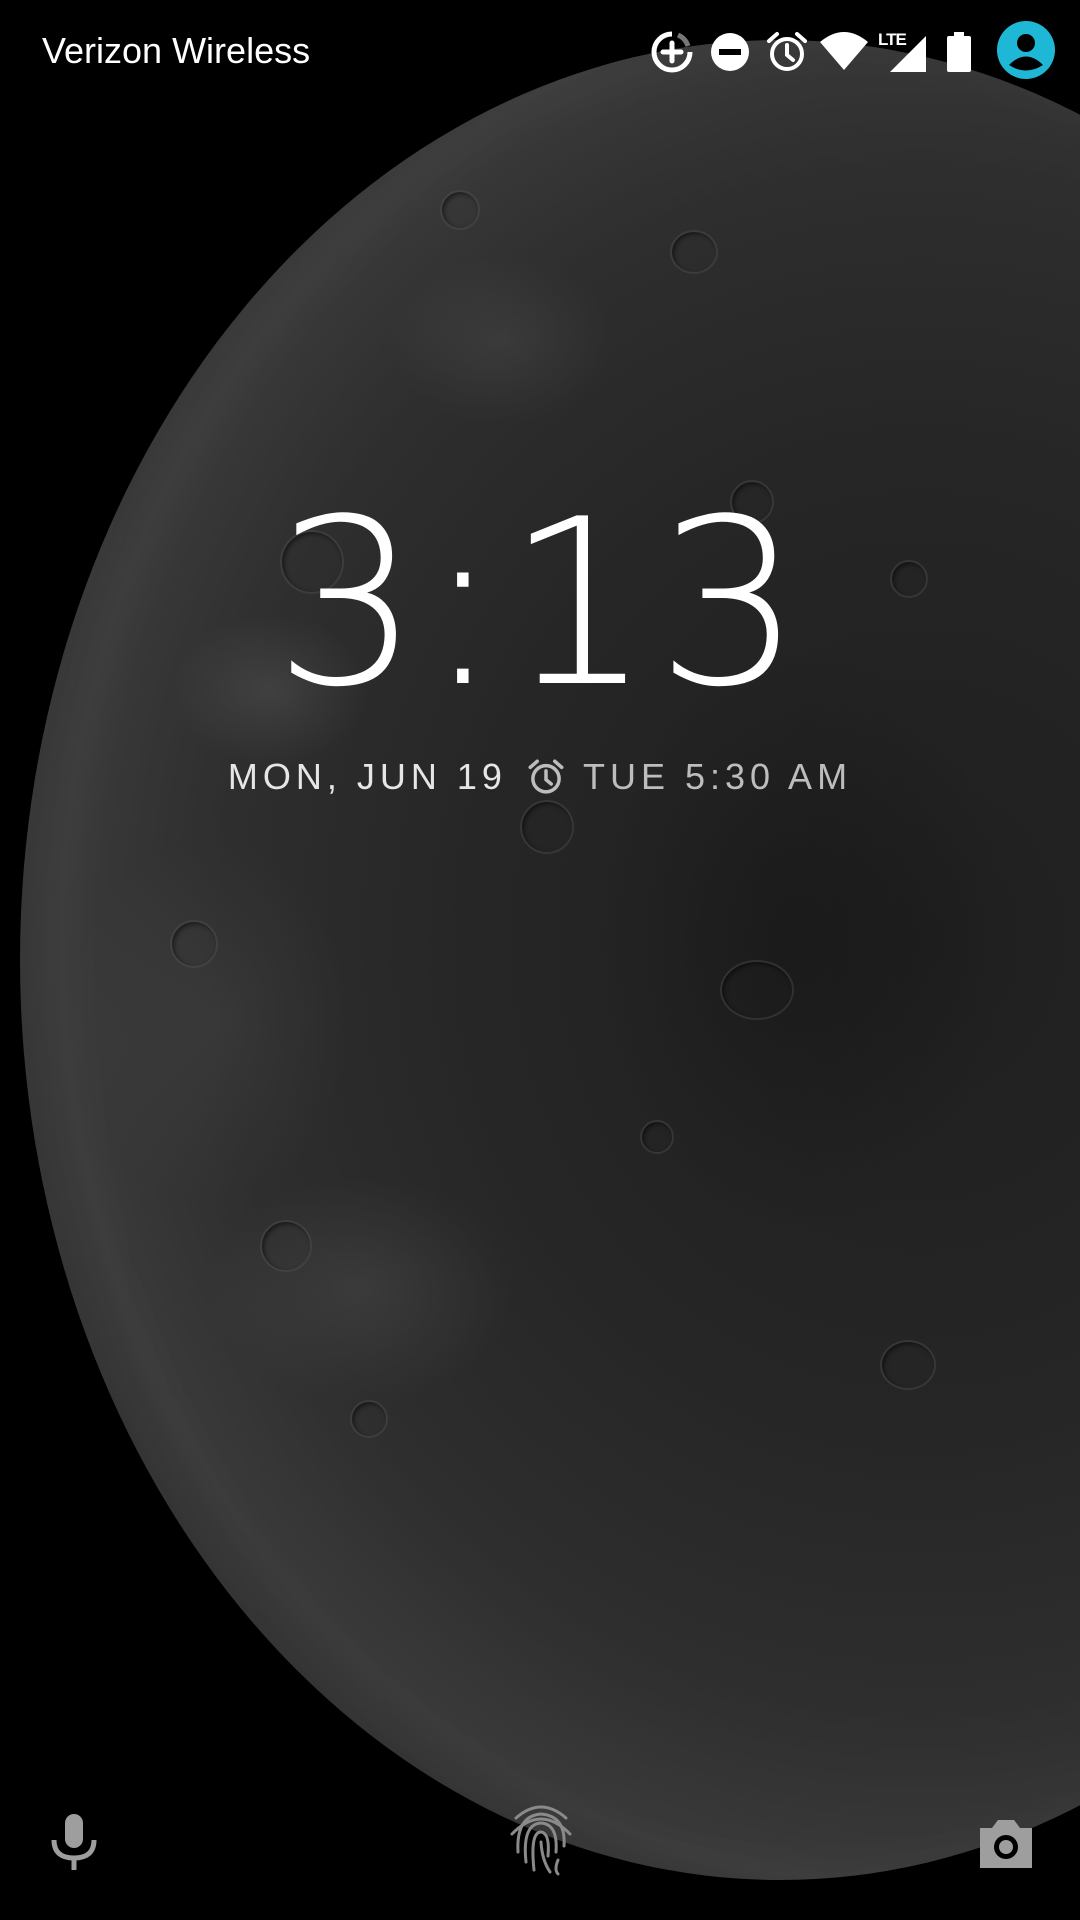 Image resolution: width=1080 pixels, height=1920 pixels. What do you see at coordinates (1026, 50) in the screenshot?
I see `user-avatar-icon` at bounding box center [1026, 50].